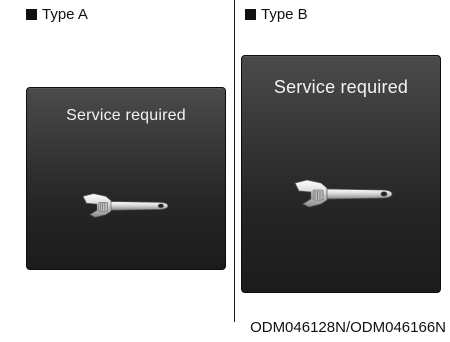 The image size is (450, 342). I want to click on vertical-divider, so click(234, 161).